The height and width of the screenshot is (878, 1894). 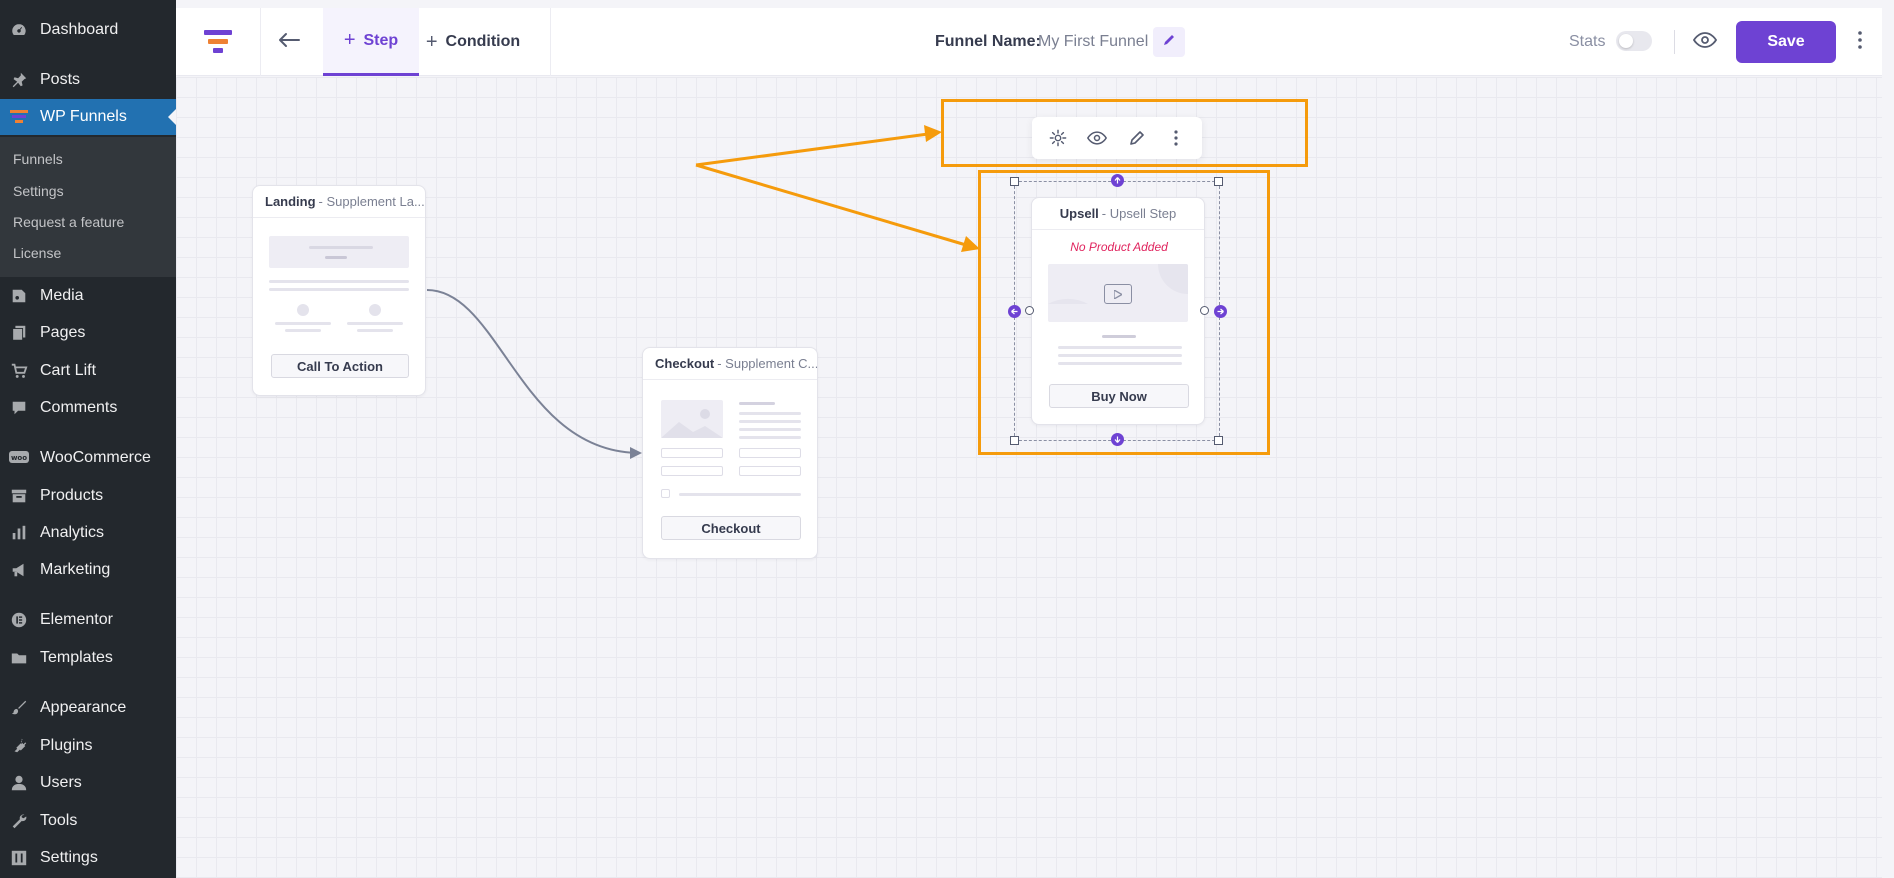 I want to click on sidebar-item-label: Appearance, so click(x=83, y=707).